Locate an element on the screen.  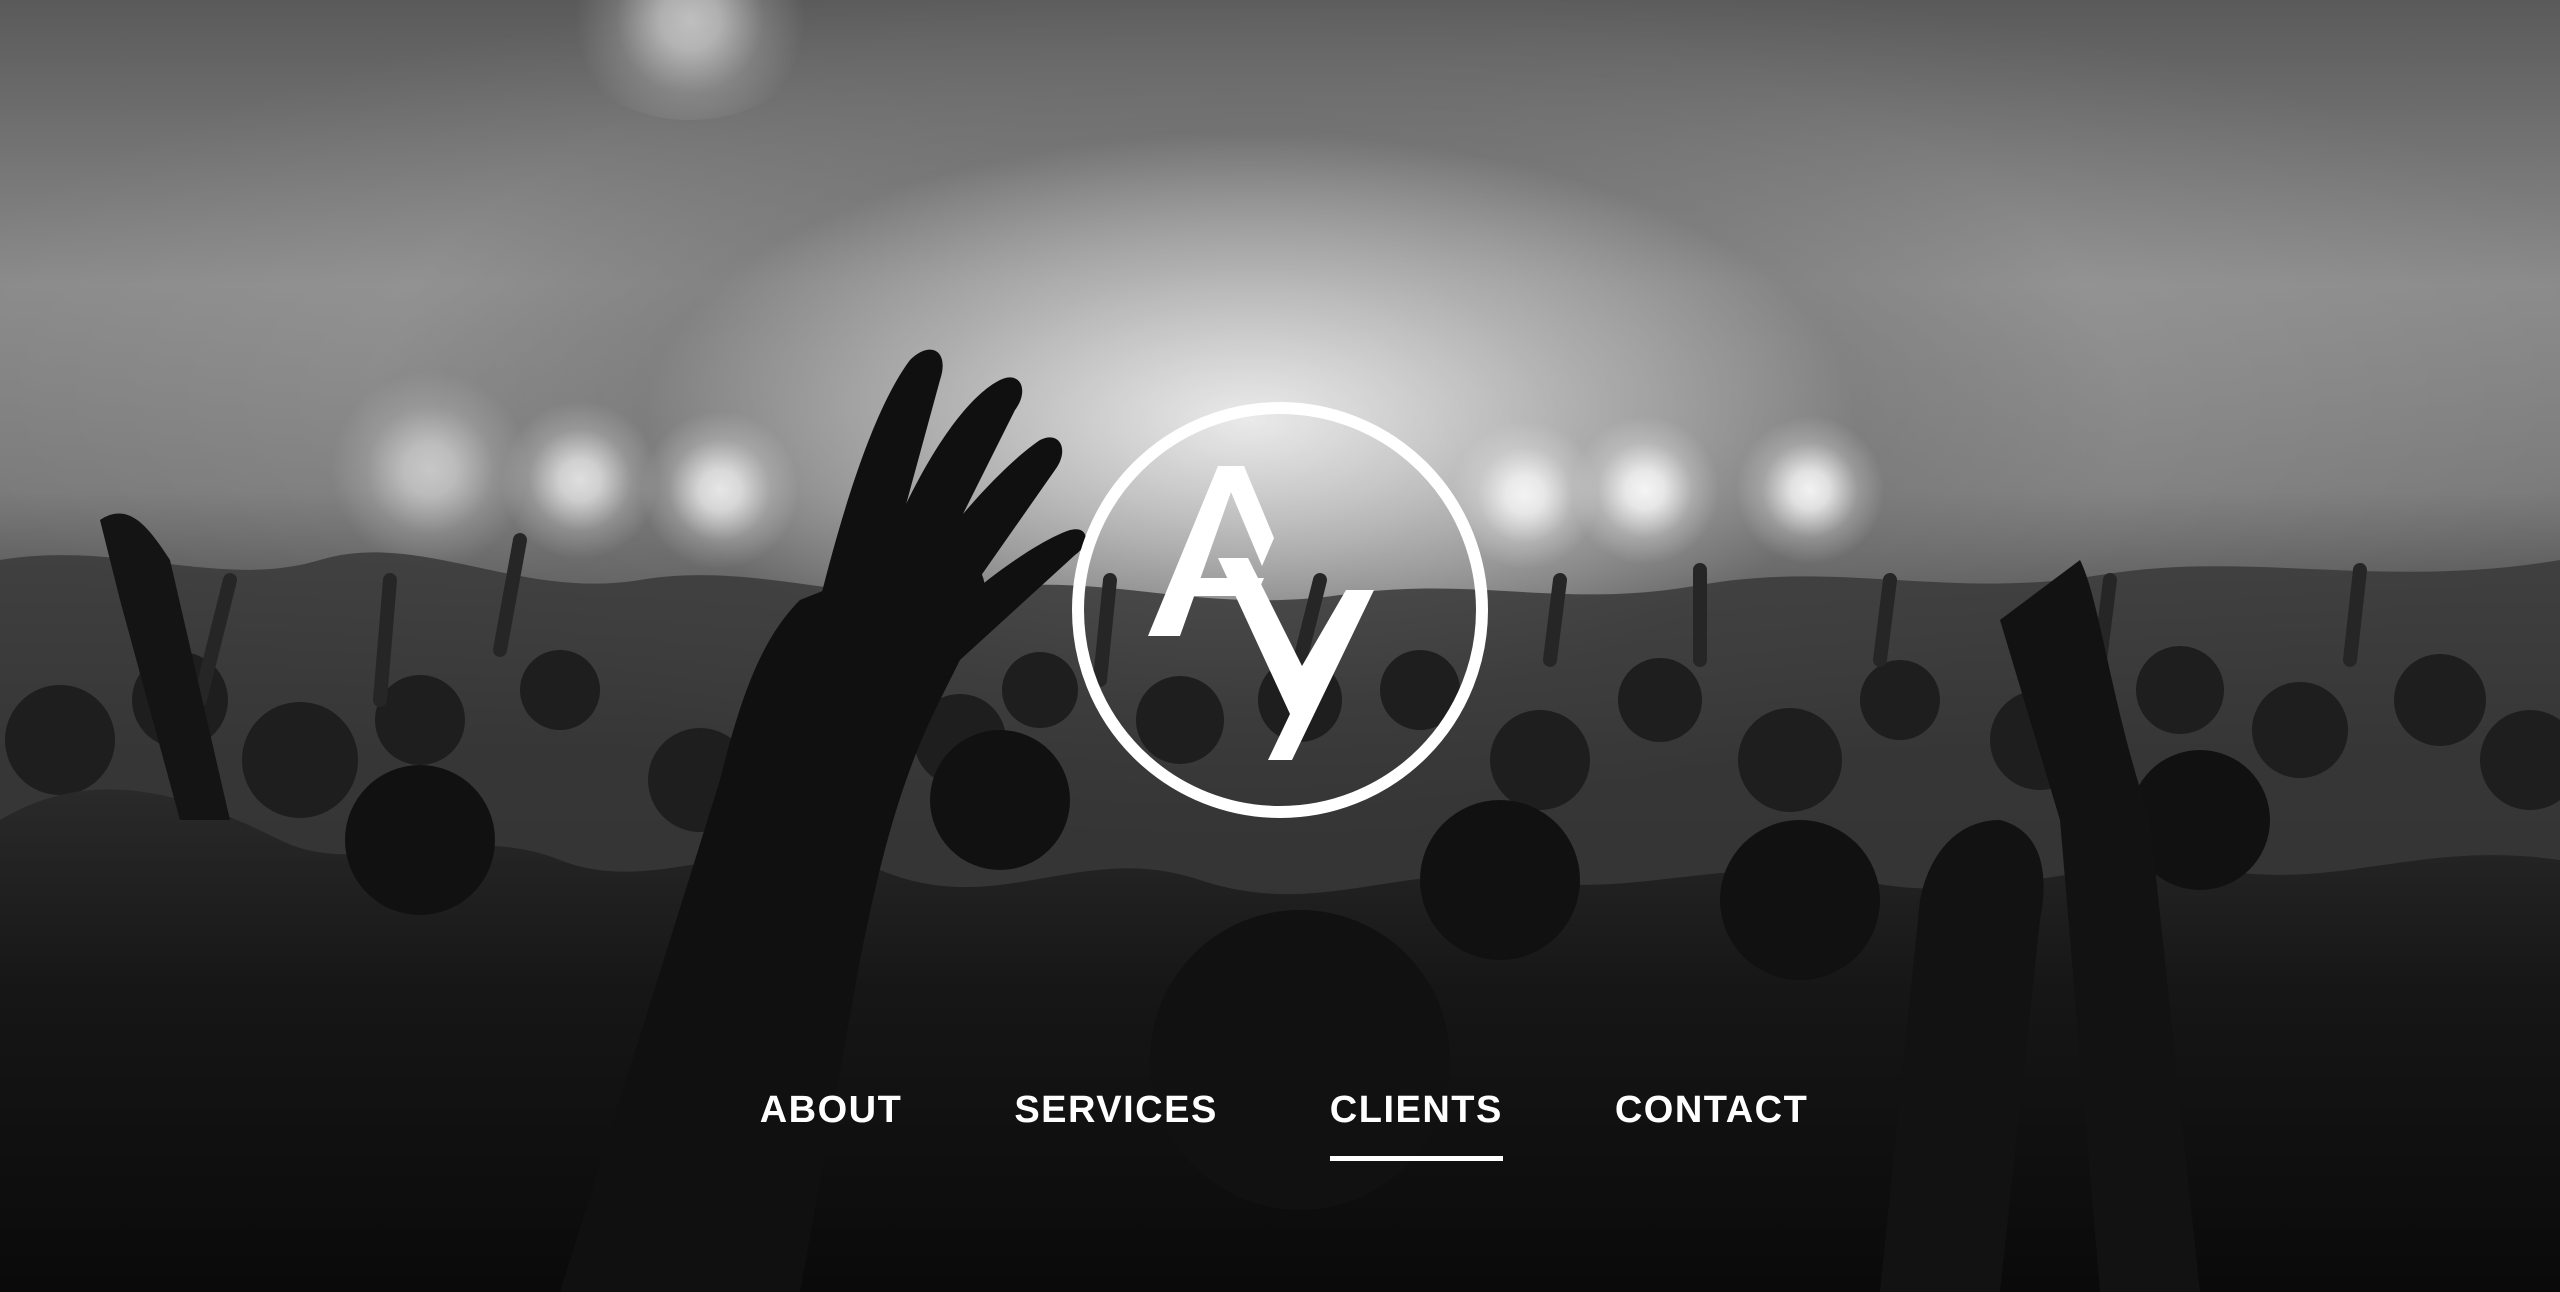
nav-item-contact: CONTACT is located at coordinates (1711, 1122).